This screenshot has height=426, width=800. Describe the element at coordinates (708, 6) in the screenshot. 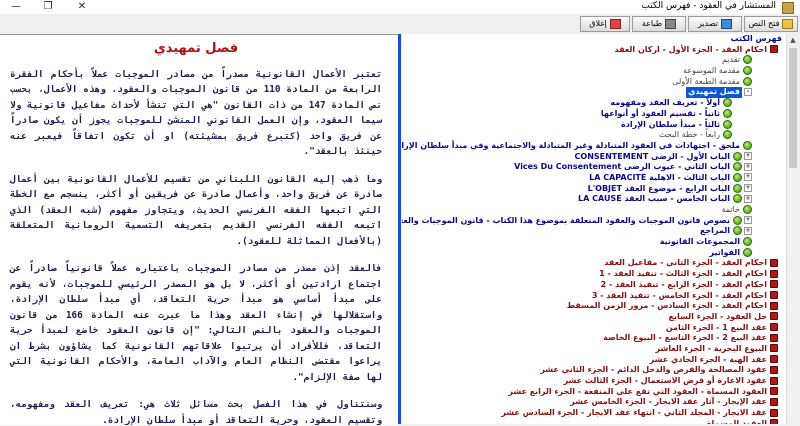

I see `window-title: المستشار في العقود - فهرس الكتب` at that location.